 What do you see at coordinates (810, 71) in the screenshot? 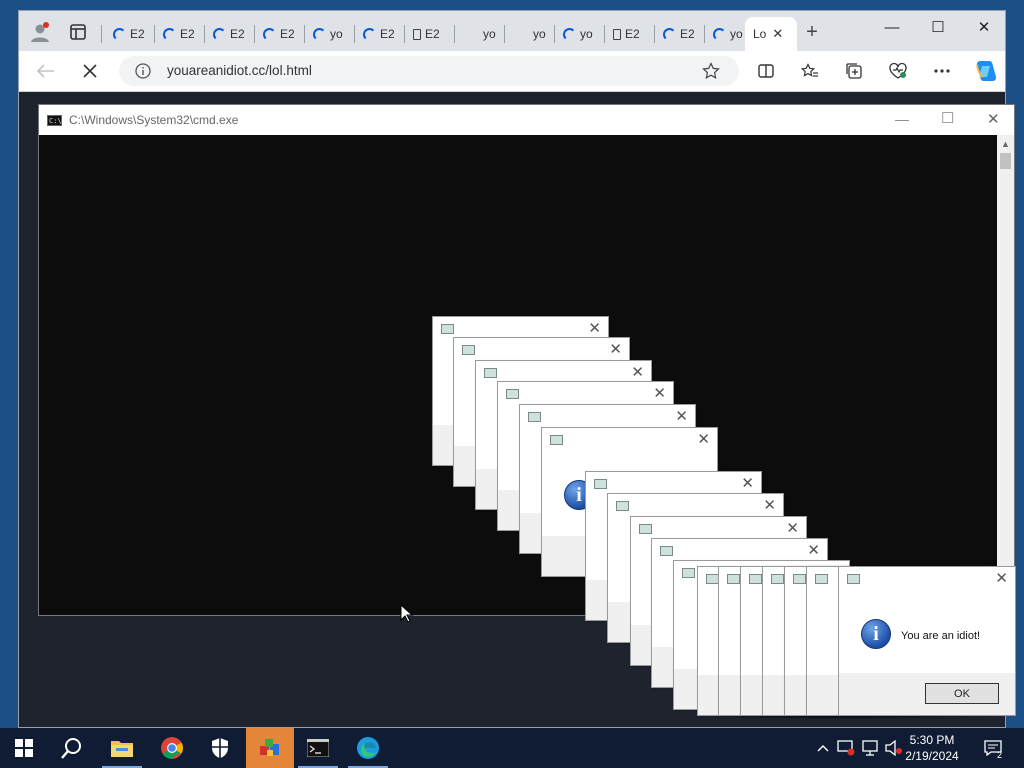
I see `favorites-icon` at bounding box center [810, 71].